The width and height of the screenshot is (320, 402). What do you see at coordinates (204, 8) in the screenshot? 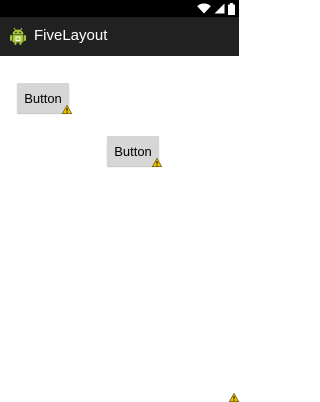
I see `wifi-icon` at bounding box center [204, 8].